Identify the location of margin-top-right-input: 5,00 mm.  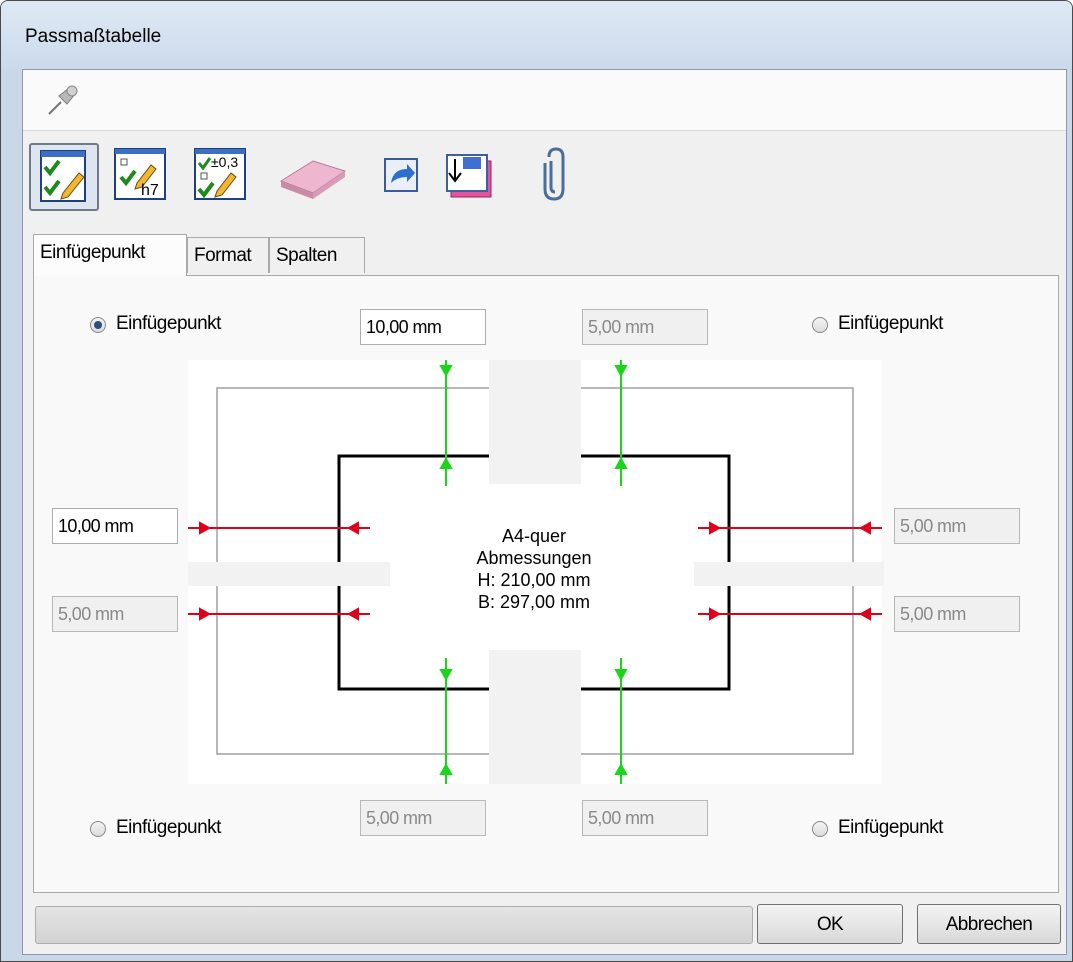
(645, 327).